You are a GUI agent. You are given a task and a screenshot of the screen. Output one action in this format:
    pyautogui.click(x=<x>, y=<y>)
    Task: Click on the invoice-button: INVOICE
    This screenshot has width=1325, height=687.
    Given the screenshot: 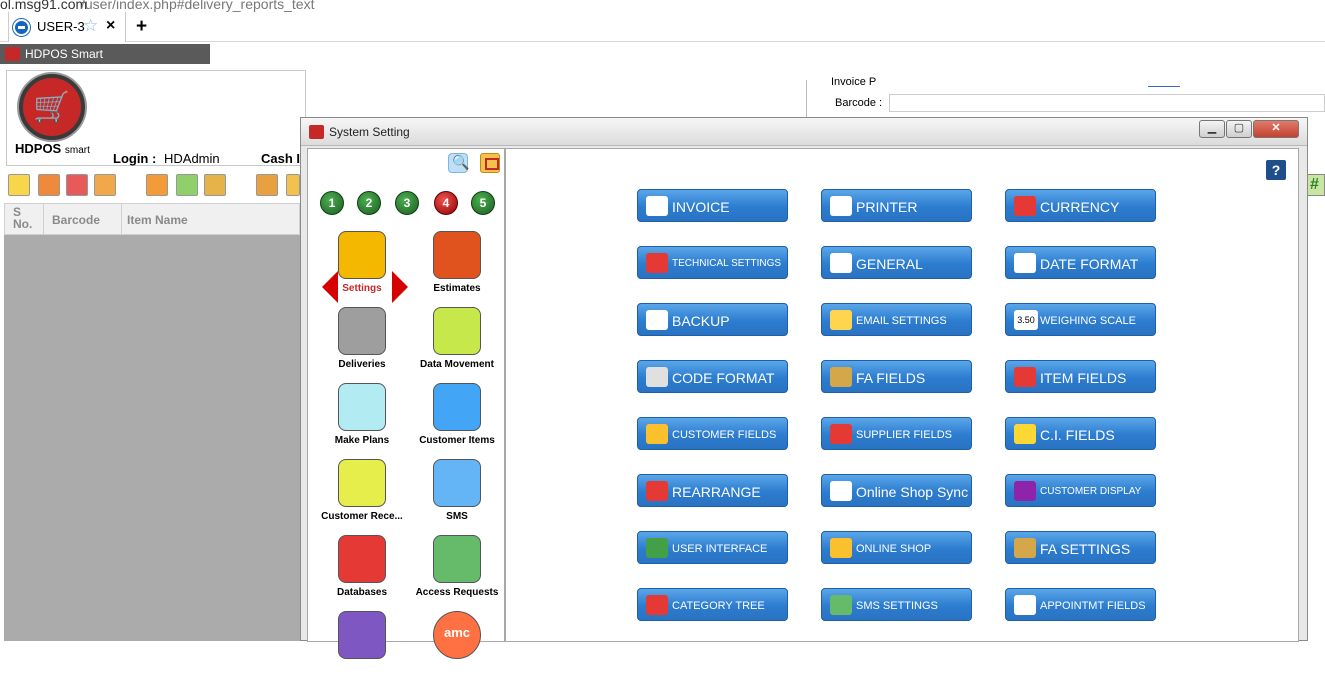 What is the action you would take?
    pyautogui.click(x=712, y=205)
    